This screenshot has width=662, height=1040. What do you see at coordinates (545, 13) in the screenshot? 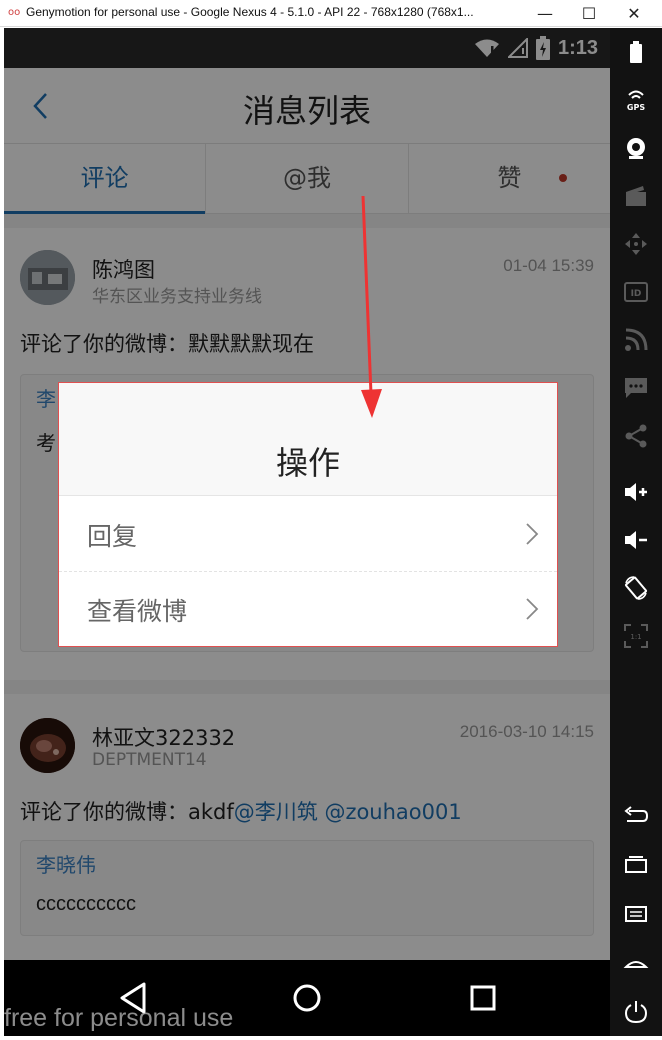
I see `minimize-button: —` at bounding box center [545, 13].